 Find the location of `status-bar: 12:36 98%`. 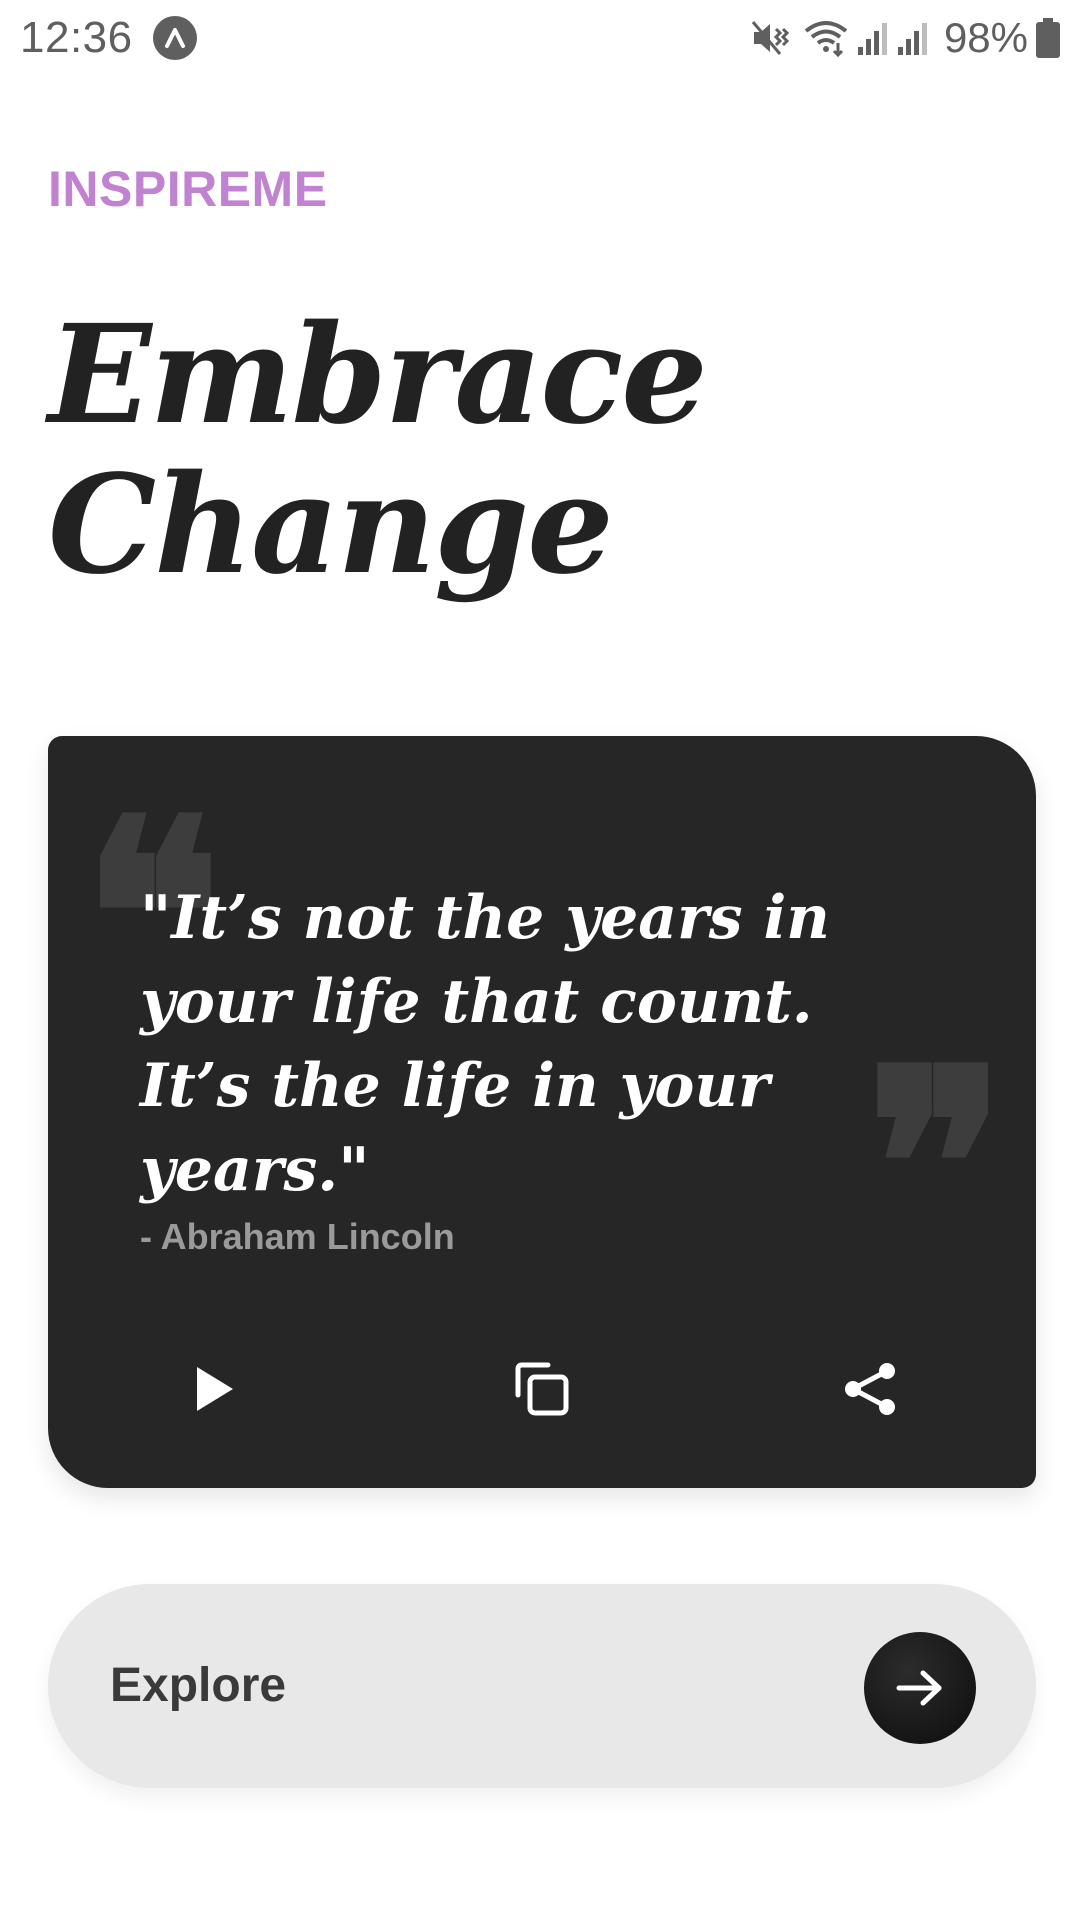

status-bar: 12:36 98% is located at coordinates (540, 38).